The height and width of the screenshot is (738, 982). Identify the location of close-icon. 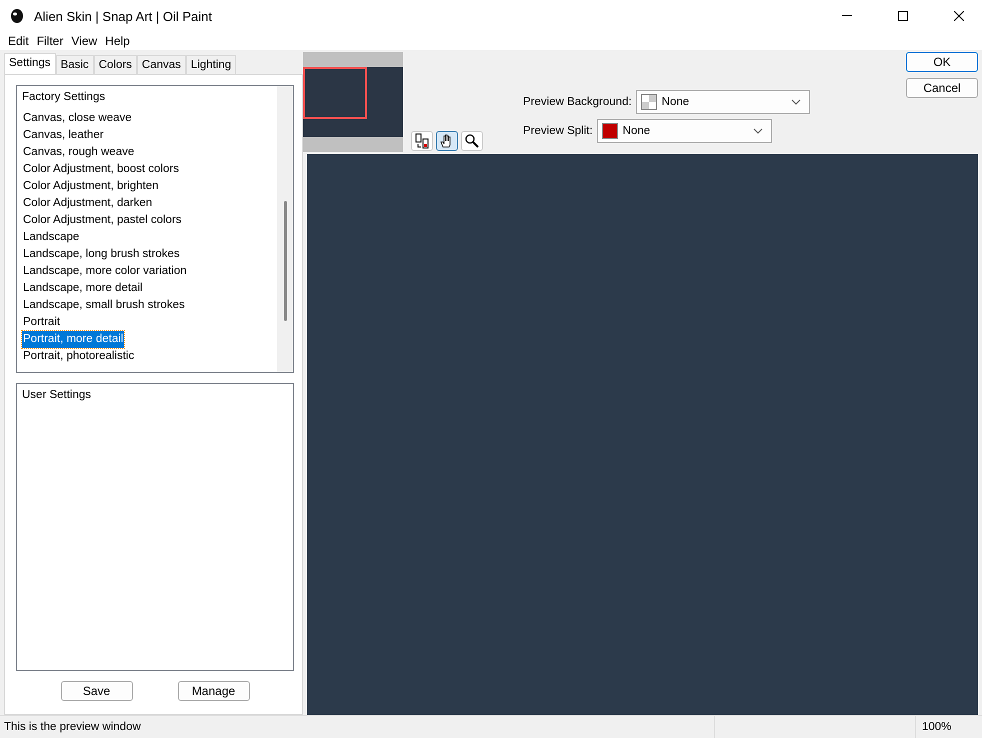
(959, 16).